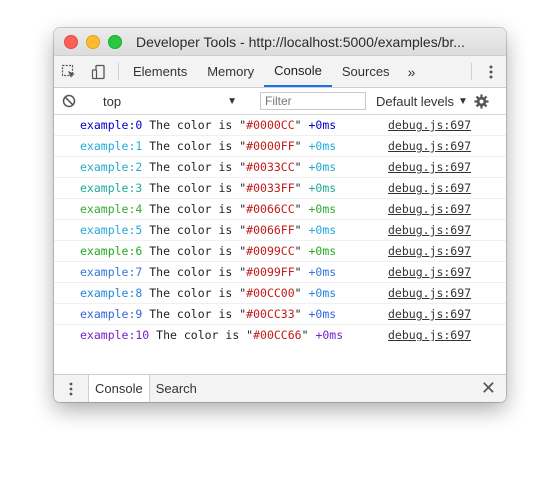 The width and height of the screenshot is (560, 485). What do you see at coordinates (270, 125) in the screenshot?
I see `color-value: #0000CC` at bounding box center [270, 125].